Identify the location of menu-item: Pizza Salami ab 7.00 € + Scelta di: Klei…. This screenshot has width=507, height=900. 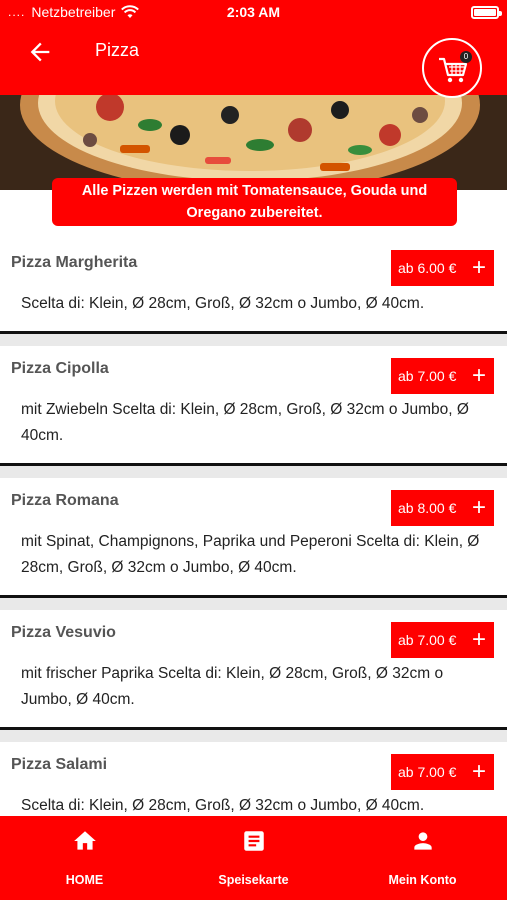
(253, 779).